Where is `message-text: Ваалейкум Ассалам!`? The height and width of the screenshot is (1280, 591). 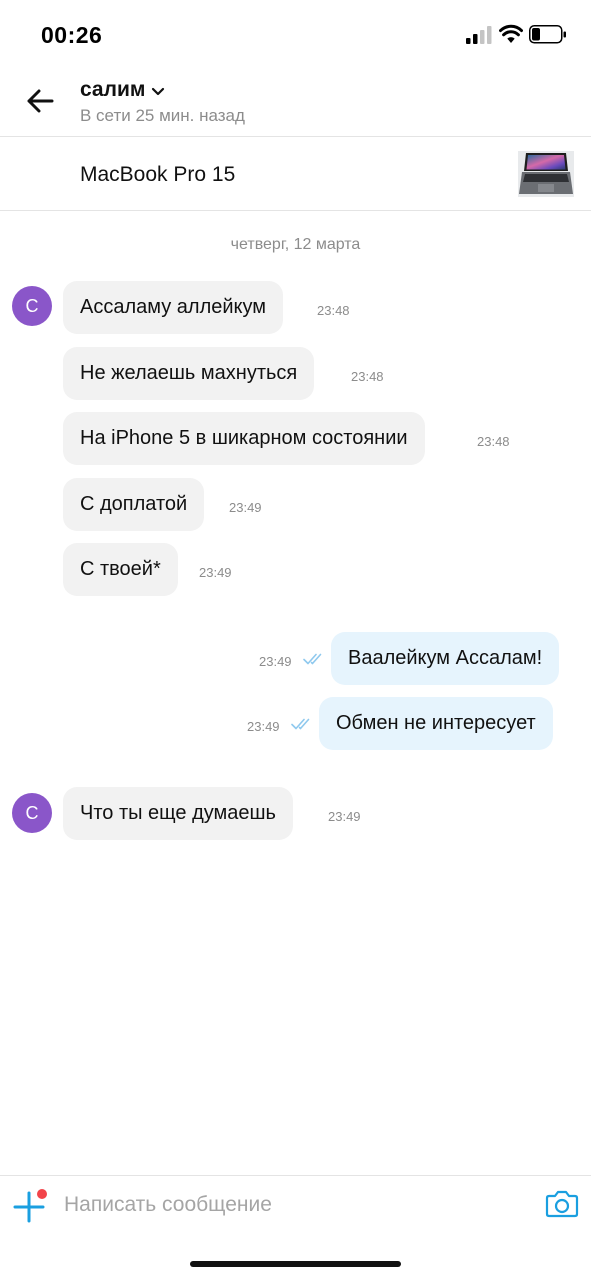
message-text: Ваалейкум Ассалам! is located at coordinates (445, 658).